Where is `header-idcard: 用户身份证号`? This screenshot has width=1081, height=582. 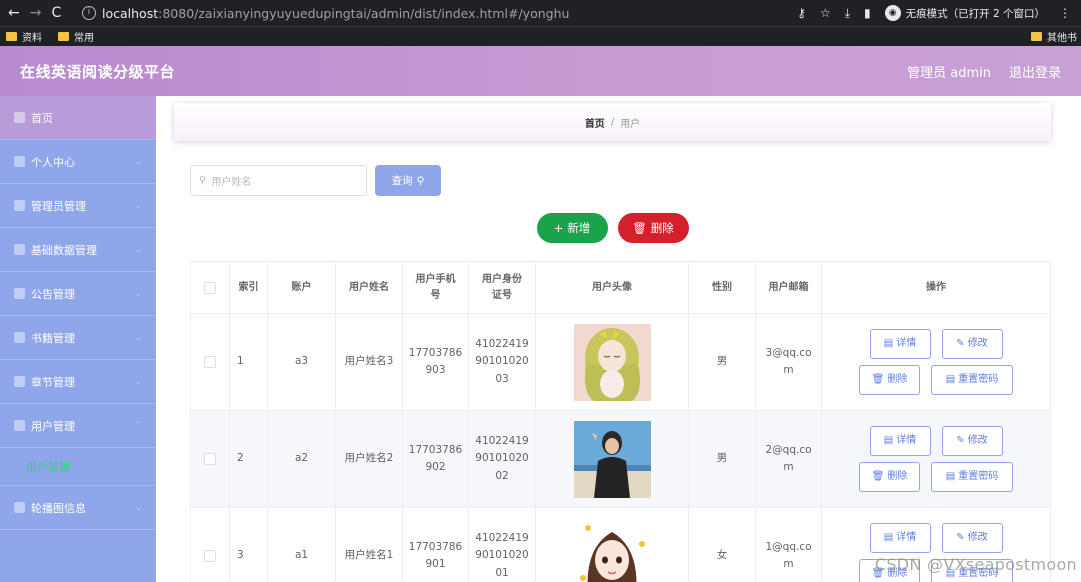
header-idcard: 用户身份证号 is located at coordinates (502, 287).